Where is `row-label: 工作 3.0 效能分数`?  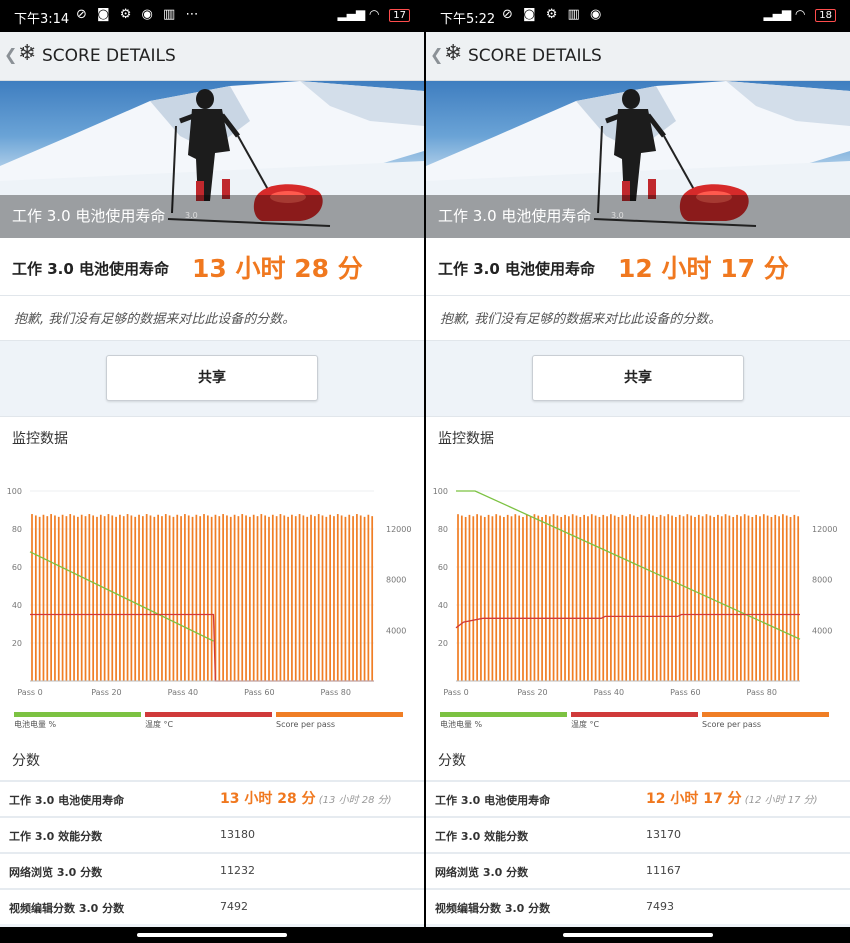
row-label: 工作 3.0 效能分数 is located at coordinates (482, 836).